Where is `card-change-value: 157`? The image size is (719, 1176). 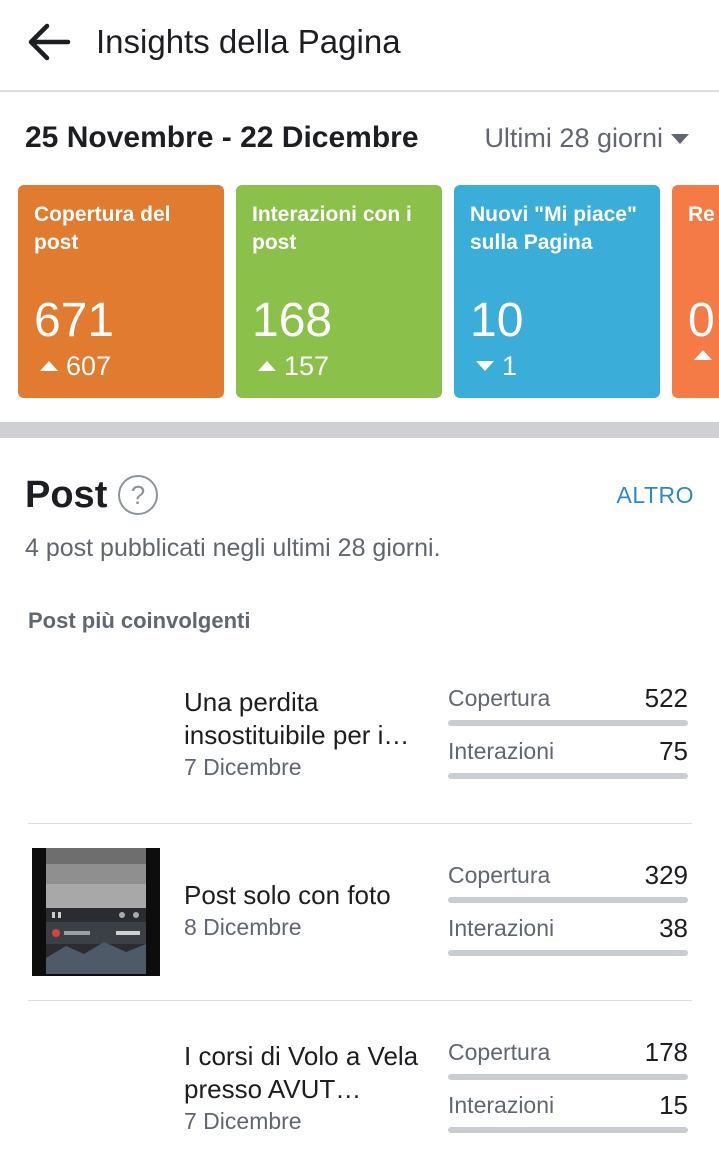
card-change-value: 157 is located at coordinates (307, 366).